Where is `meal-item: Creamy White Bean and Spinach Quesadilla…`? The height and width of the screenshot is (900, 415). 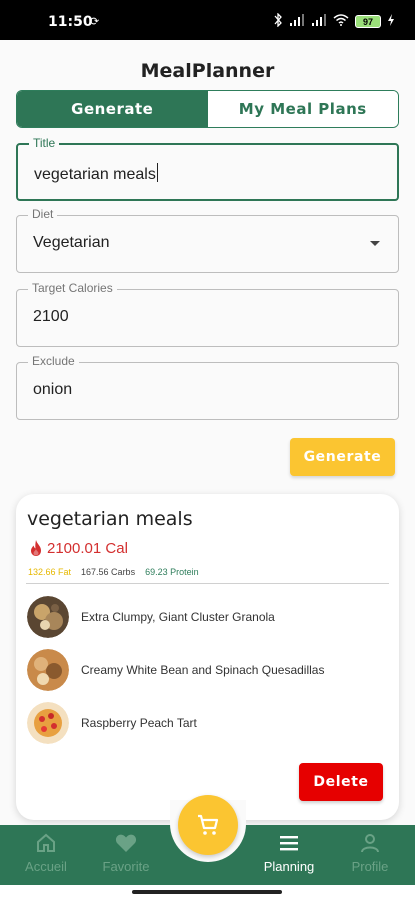 meal-item: Creamy White Bean and Spinach Quesadilla… is located at coordinates (175, 670).